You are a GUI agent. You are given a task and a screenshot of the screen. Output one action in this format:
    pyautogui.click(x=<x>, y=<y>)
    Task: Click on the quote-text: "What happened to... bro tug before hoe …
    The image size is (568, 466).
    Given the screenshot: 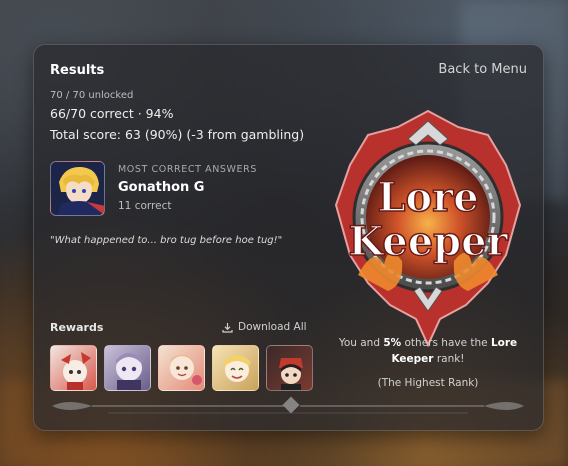 What is the action you would take?
    pyautogui.click(x=166, y=240)
    